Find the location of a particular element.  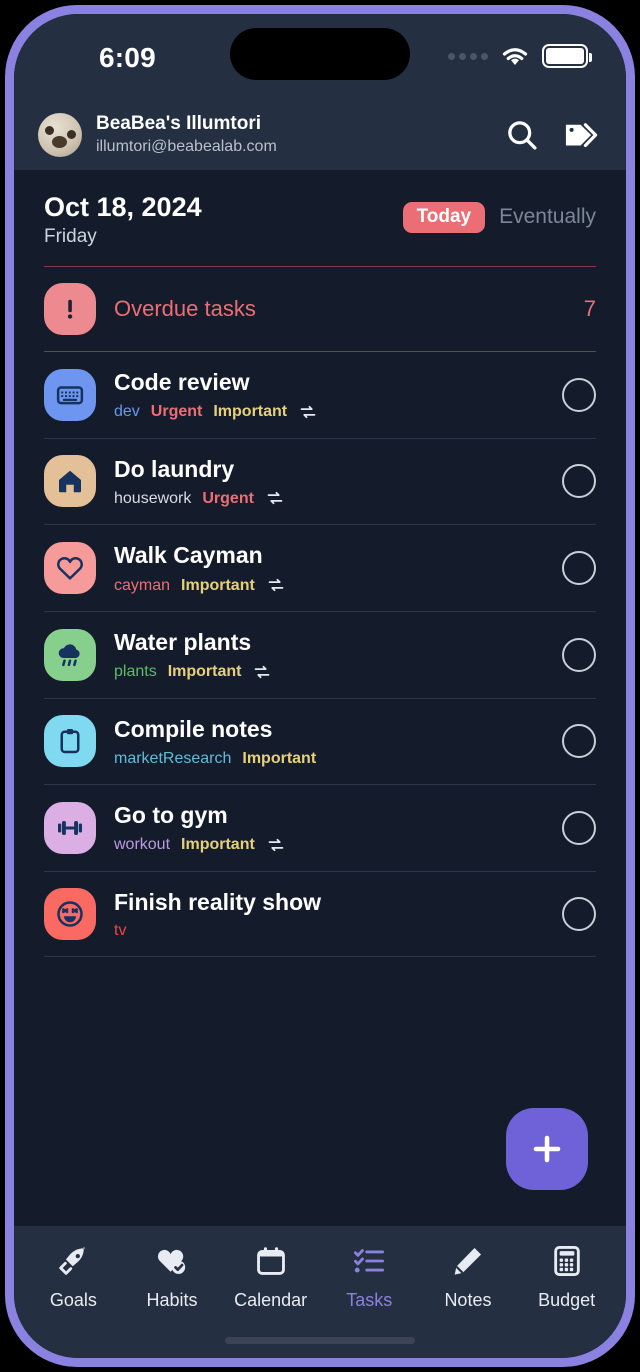

rocket-icon is located at coordinates (73, 1263).